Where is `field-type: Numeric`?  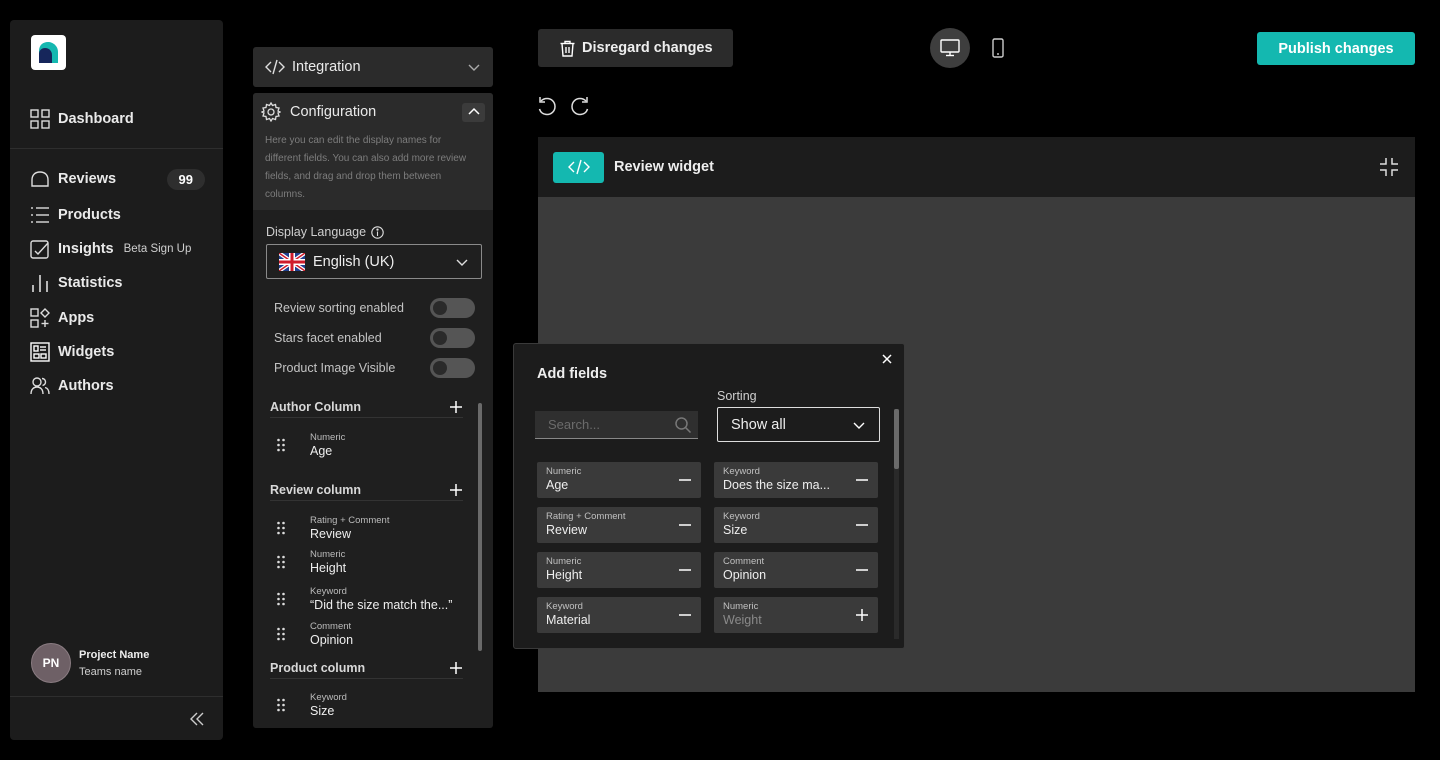
field-type: Numeric is located at coordinates (328, 554).